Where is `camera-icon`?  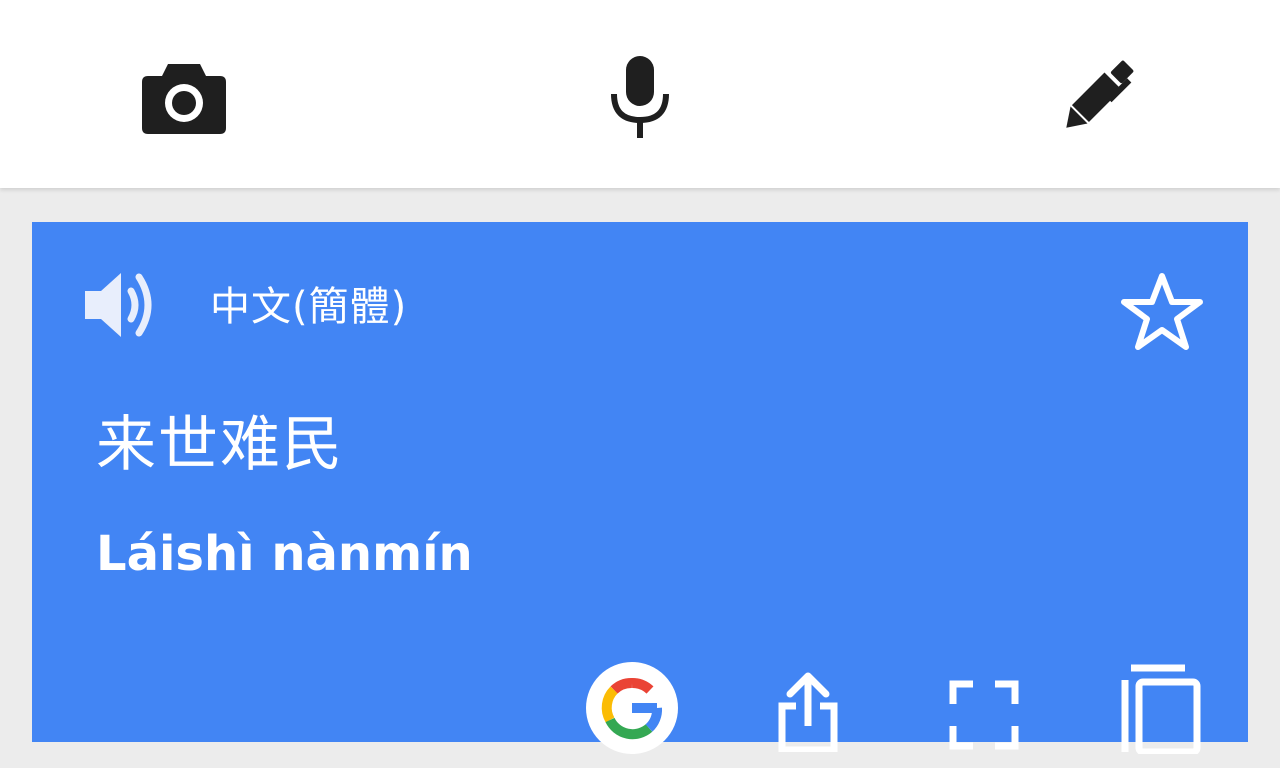
camera-icon is located at coordinates (184, 100).